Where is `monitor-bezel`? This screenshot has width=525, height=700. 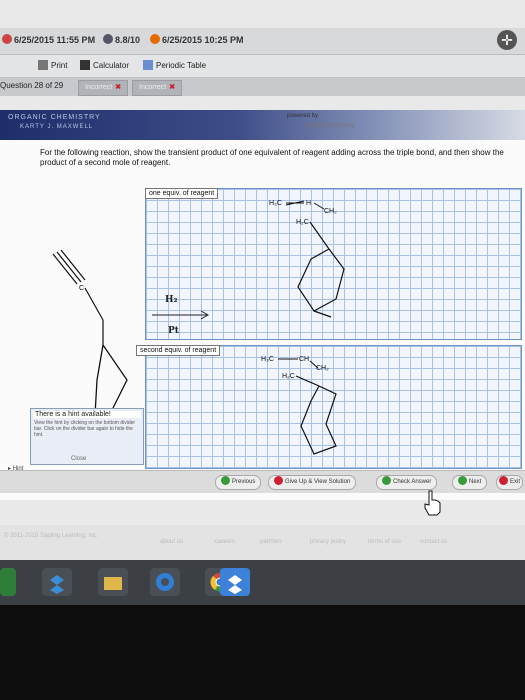 monitor-bezel is located at coordinates (262, 652).